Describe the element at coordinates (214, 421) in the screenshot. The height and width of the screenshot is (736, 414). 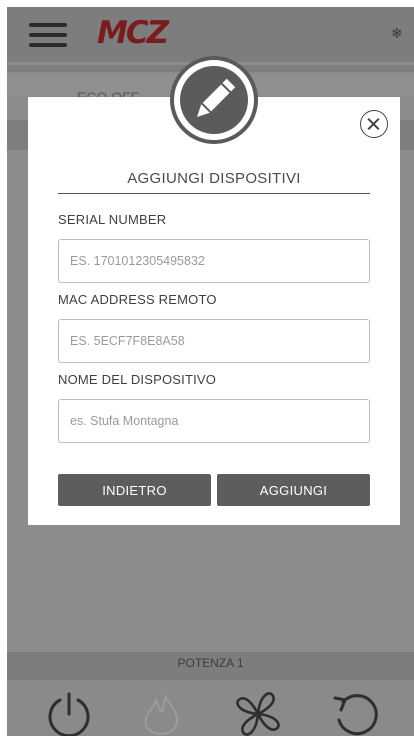
I see `device-name-input` at that location.